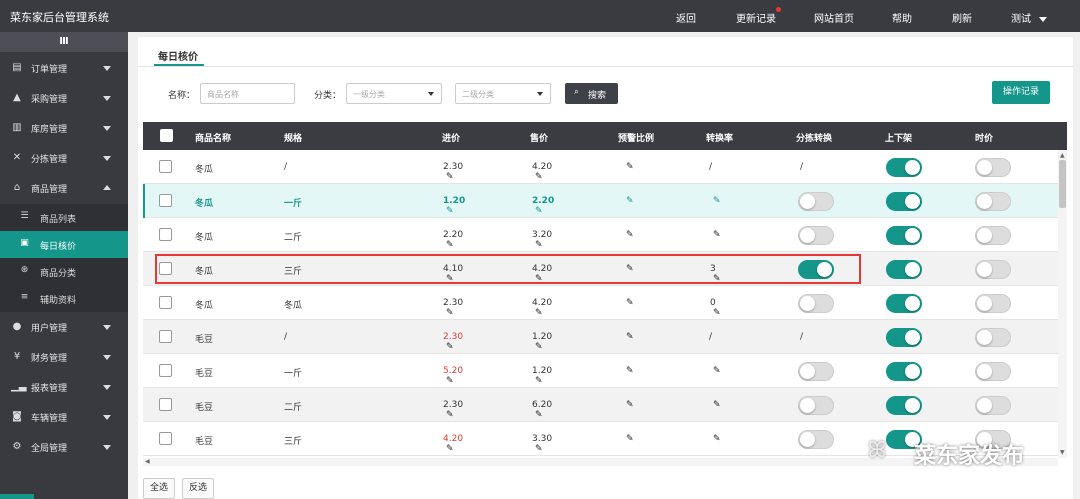  I want to click on sale-price: 6.20 ✎, so click(542, 410).